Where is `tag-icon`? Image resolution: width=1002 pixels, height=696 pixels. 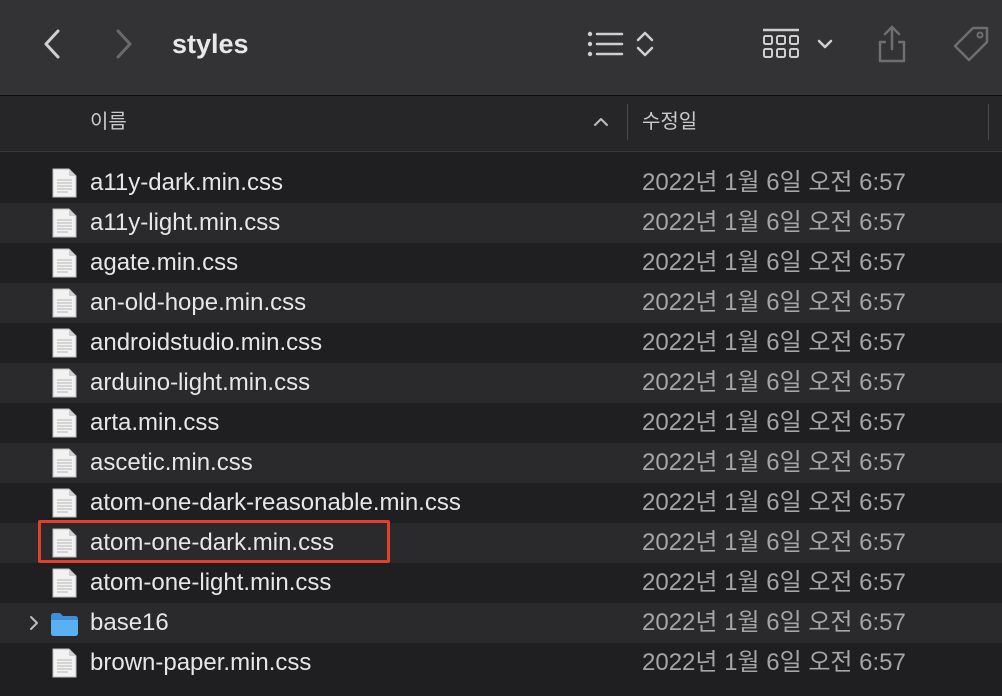 tag-icon is located at coordinates (971, 44).